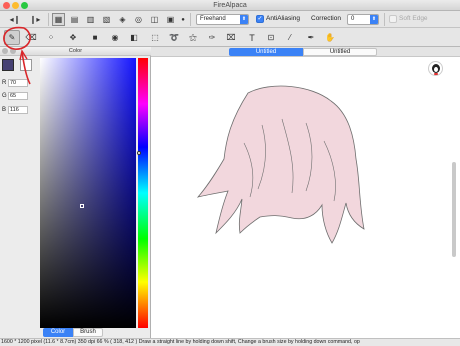 This screenshot has height=346, width=460. What do you see at coordinates (413, 18) in the screenshot?
I see `soft-edge-label: Soft Edge` at bounding box center [413, 18].